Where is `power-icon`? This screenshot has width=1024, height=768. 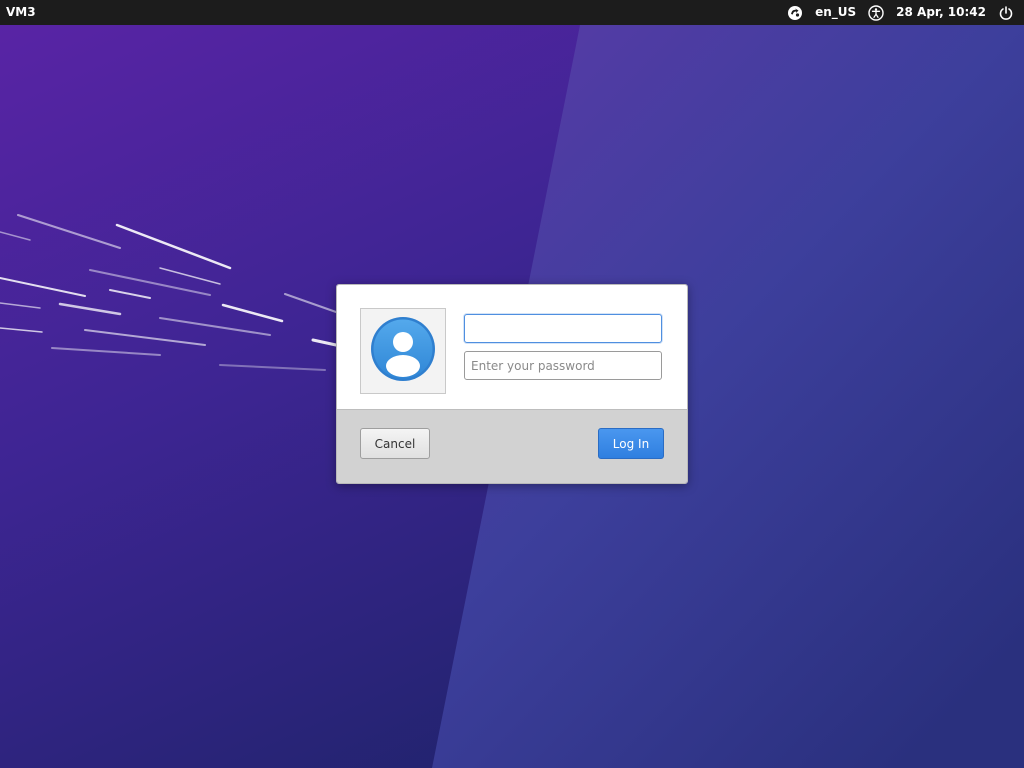
power-icon is located at coordinates (1006, 13).